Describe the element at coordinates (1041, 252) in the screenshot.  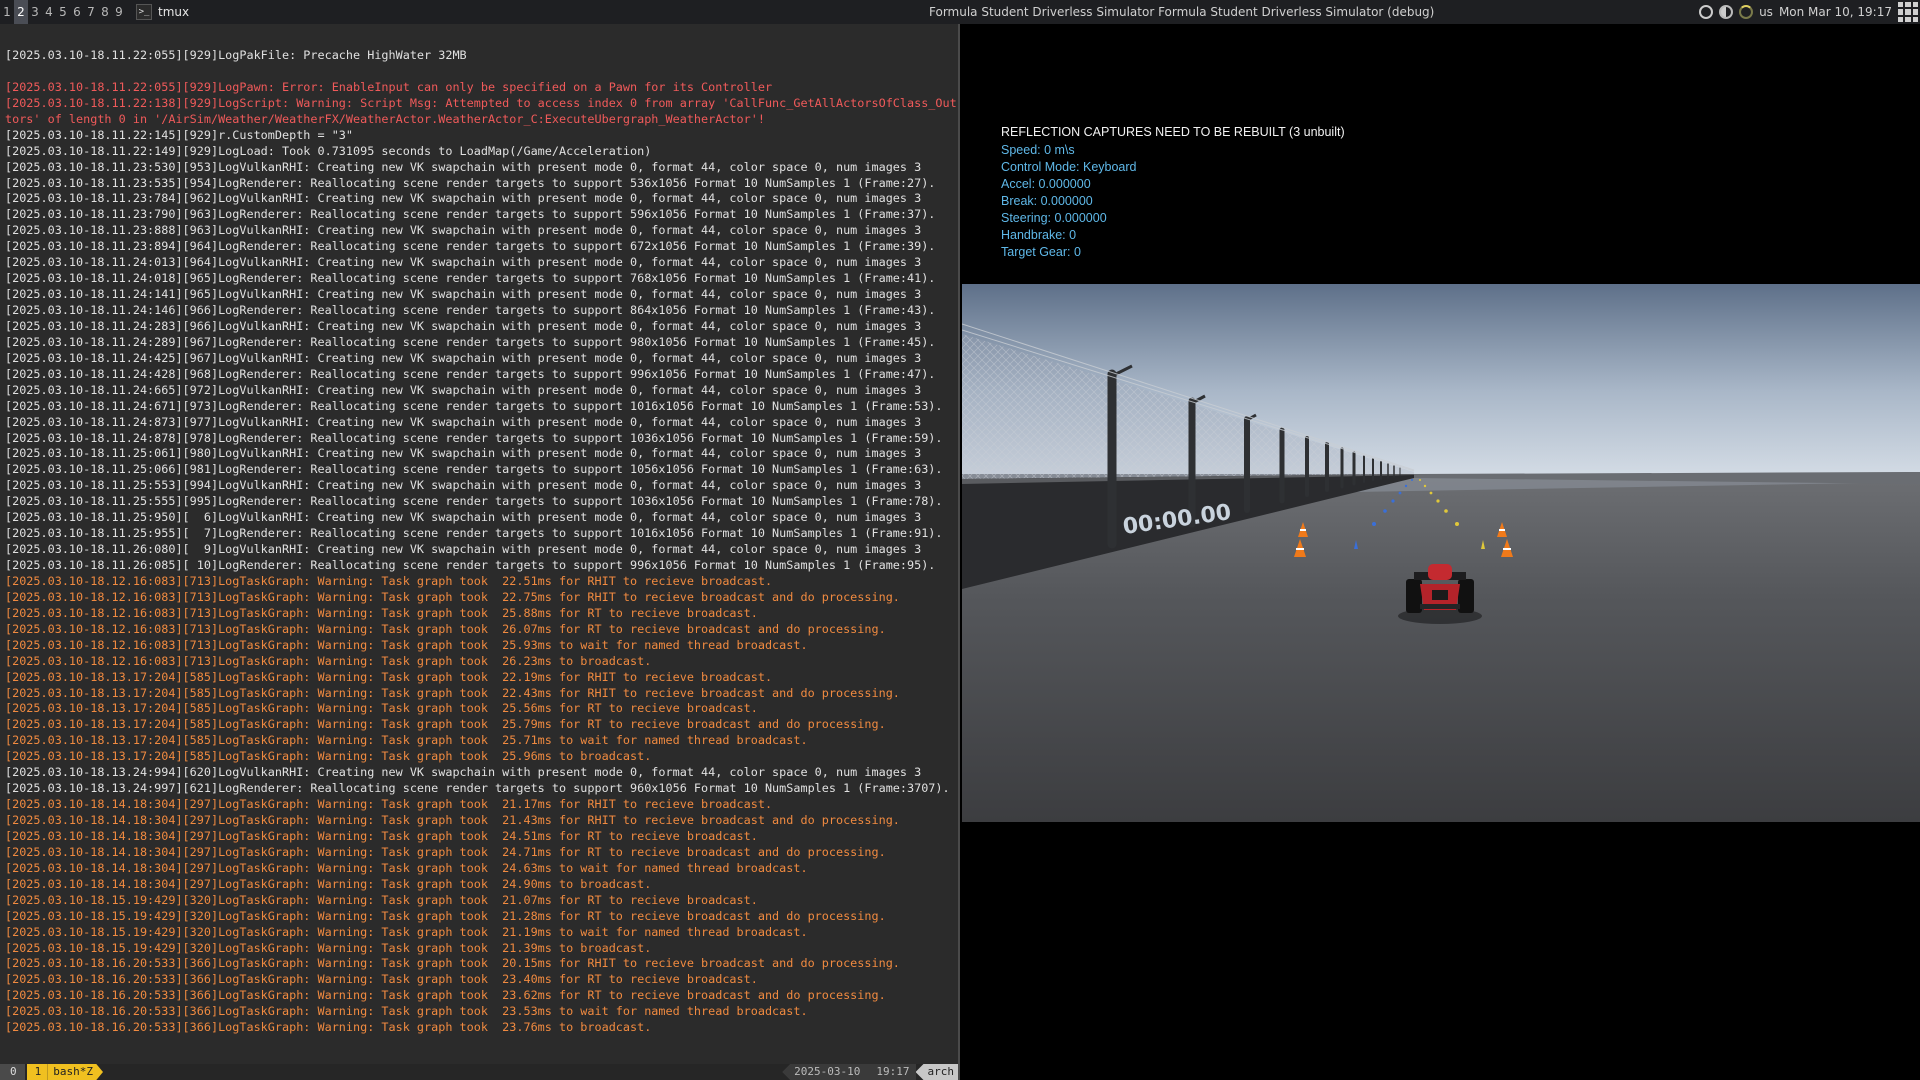
I see `stat-line: Target Gear: 0` at that location.